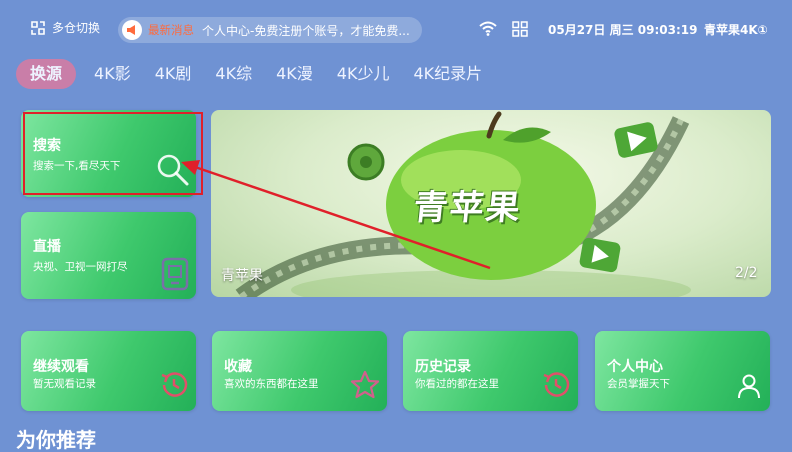 The width and height of the screenshot is (792, 452). I want to click on tab-4k-documentary: 4K纪录片, so click(447, 74).